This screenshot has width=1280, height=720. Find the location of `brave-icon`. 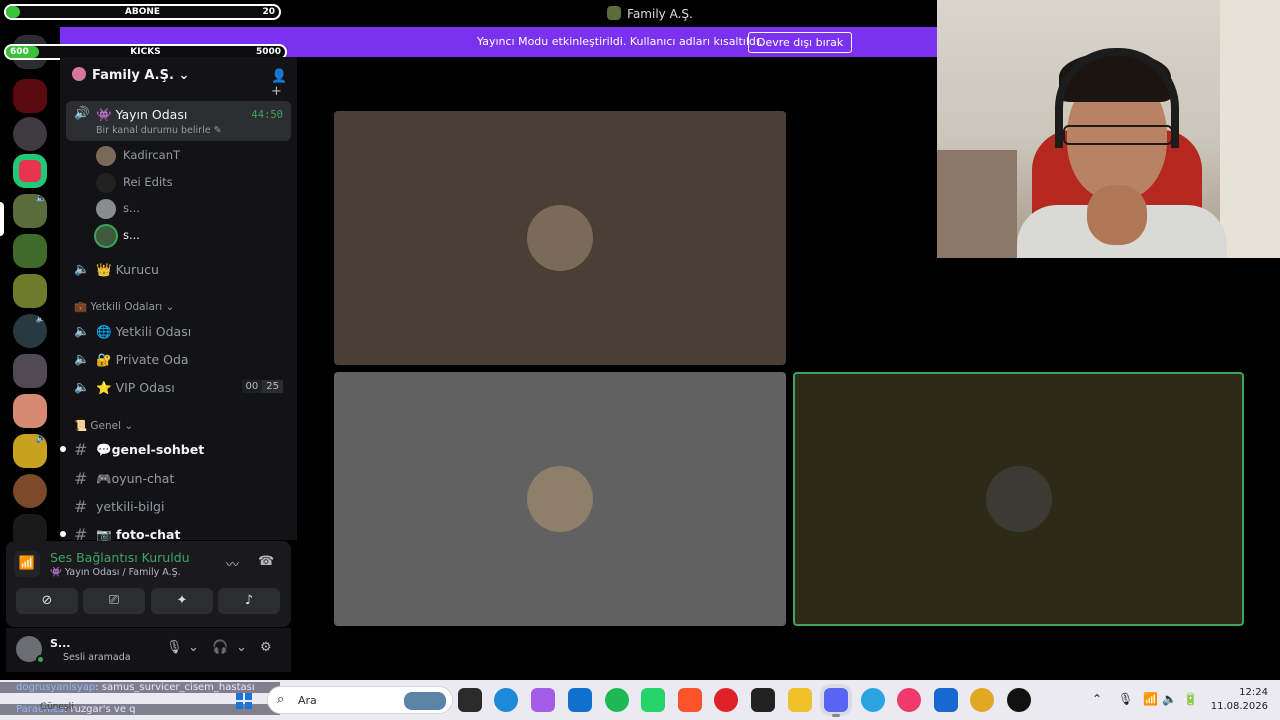

brave-icon is located at coordinates (690, 700).